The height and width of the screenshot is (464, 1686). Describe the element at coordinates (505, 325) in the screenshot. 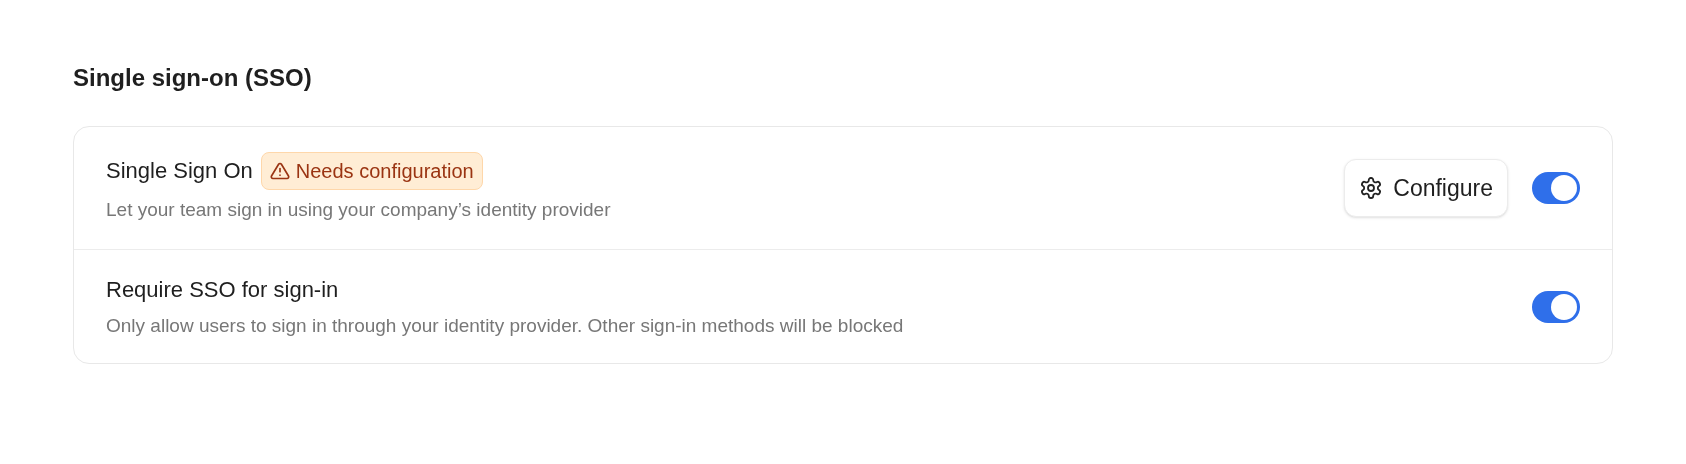

I see `setting-description: Only allow users to sign in through your identity provider. Other sign-in methods will be blocked` at that location.